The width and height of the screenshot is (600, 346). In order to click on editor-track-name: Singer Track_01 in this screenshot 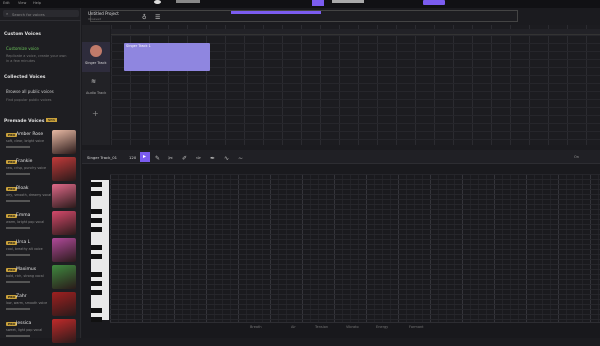, I will do `click(102, 157)`.